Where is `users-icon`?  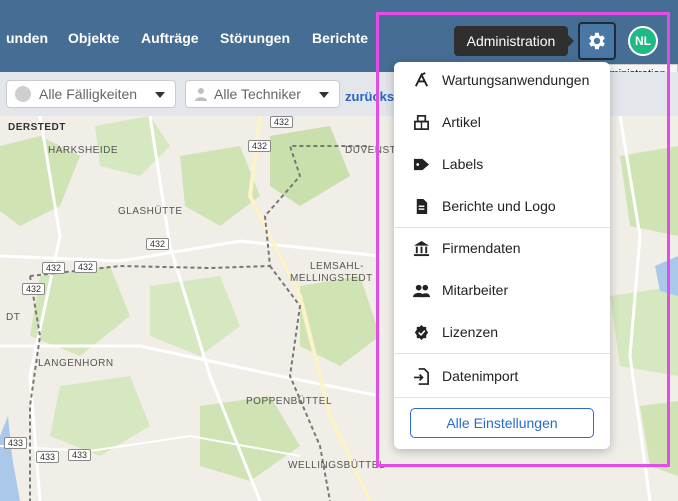 users-icon is located at coordinates (421, 290).